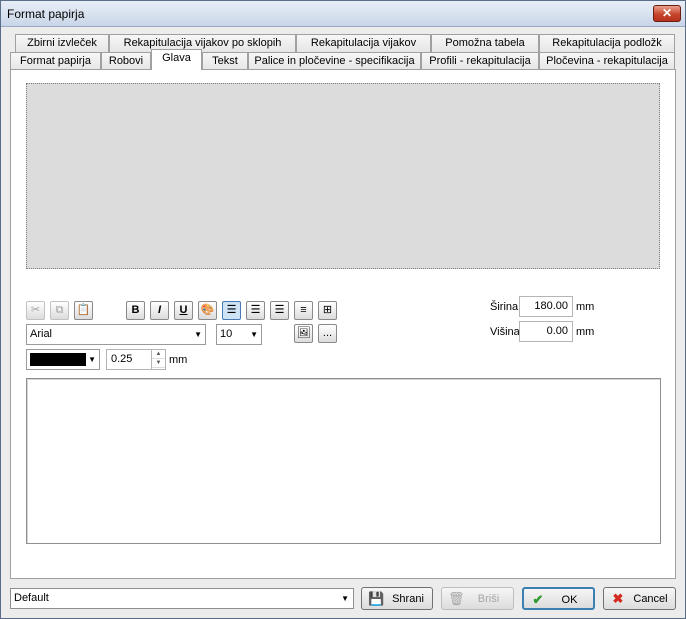 The width and height of the screenshot is (686, 619). I want to click on align-center-icon: ☰, so click(255, 310).